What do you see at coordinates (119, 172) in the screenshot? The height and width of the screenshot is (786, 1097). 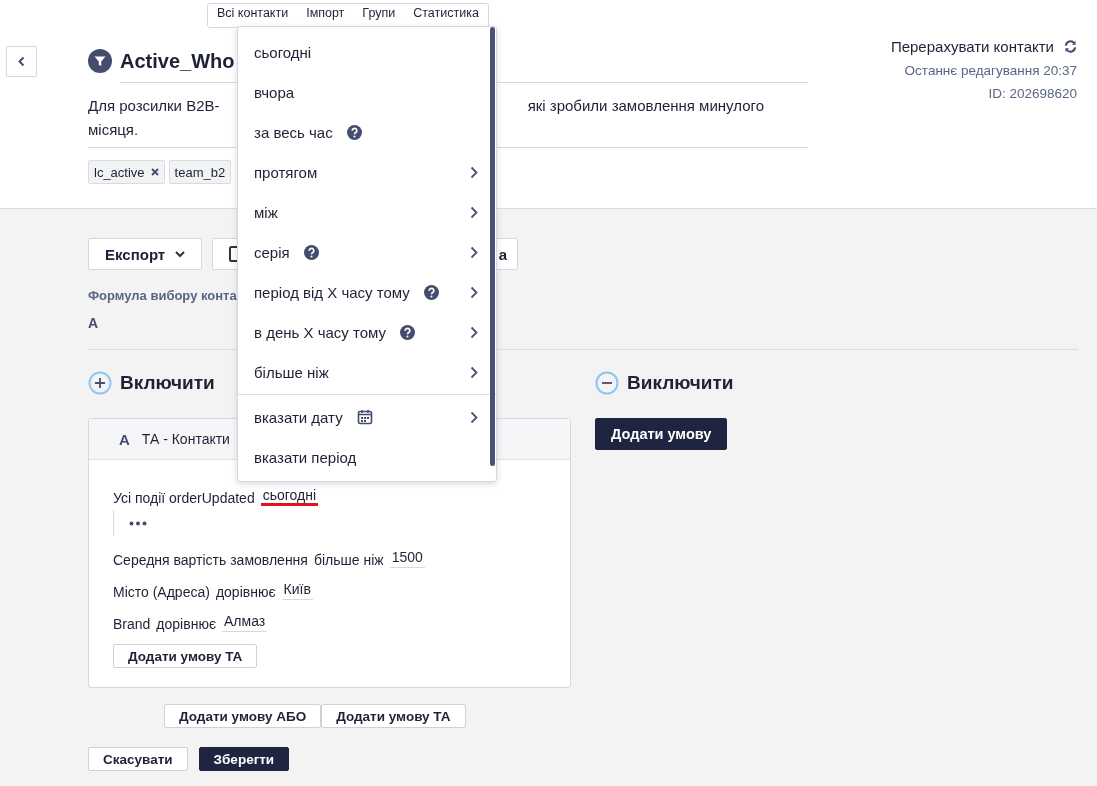 I see `tag-label: lc_active` at bounding box center [119, 172].